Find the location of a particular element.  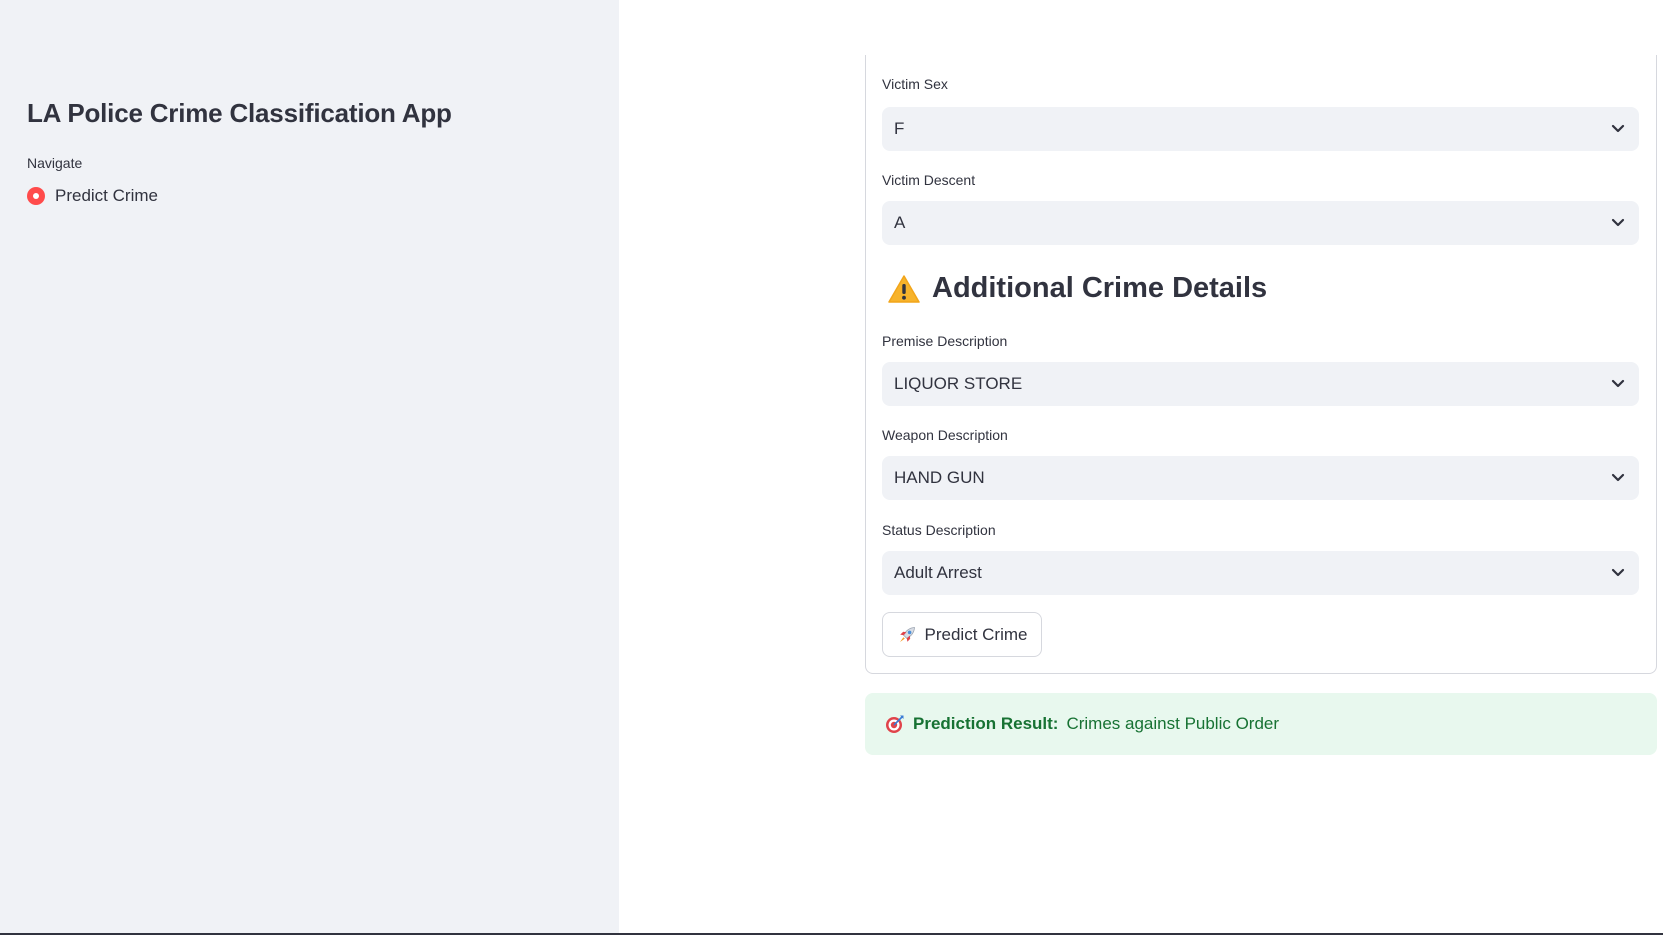

section-heading: Additional Crime Details is located at coordinates (1077, 288).